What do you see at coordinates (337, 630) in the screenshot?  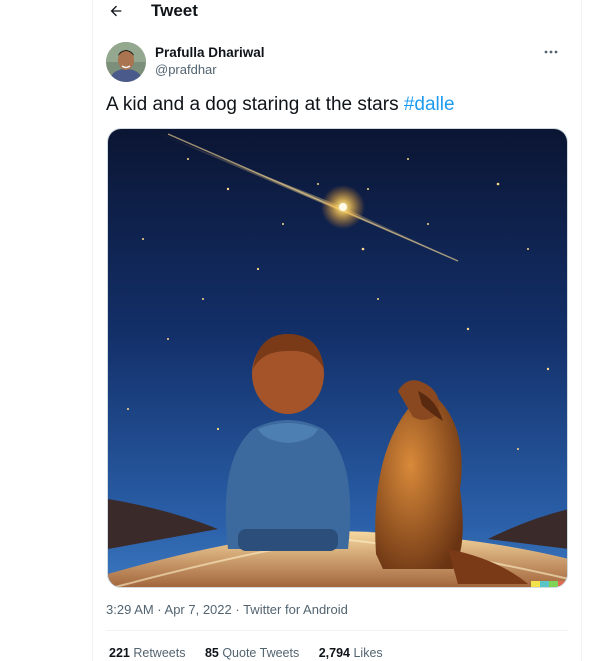 I see `divider` at bounding box center [337, 630].